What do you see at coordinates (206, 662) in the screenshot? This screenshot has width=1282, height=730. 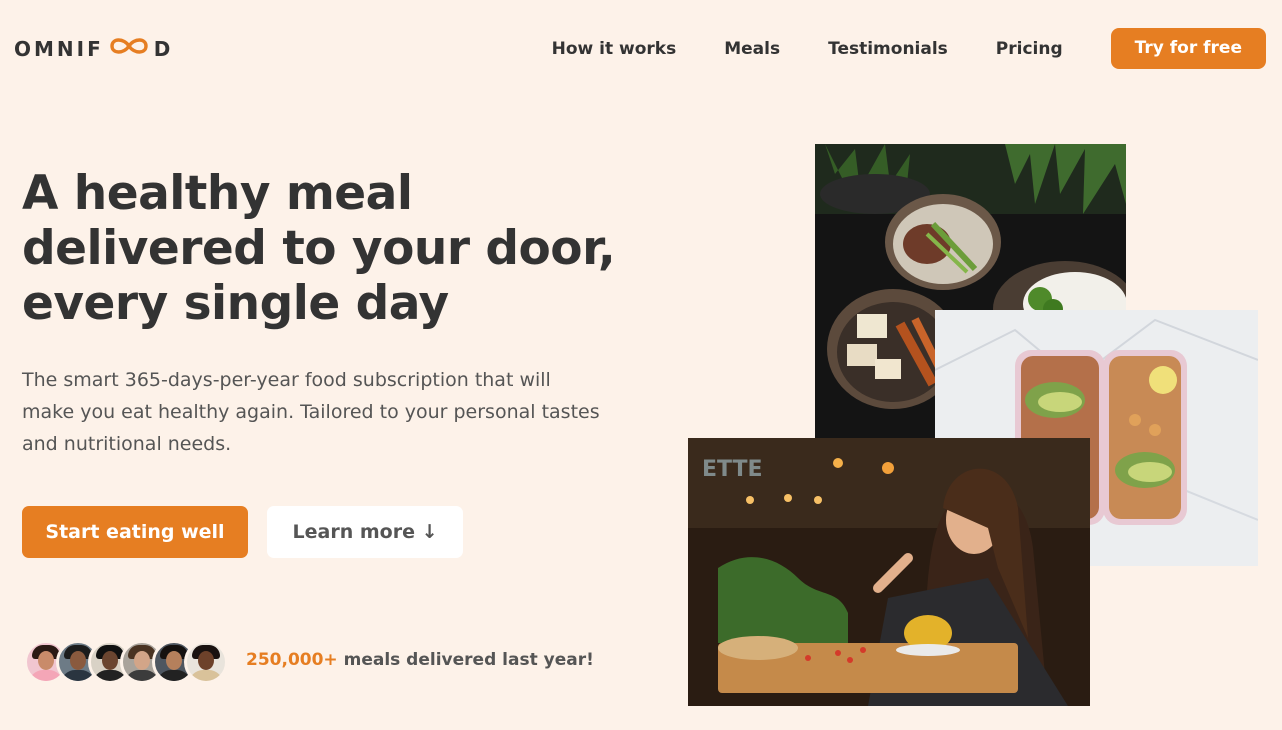 I see `avatar` at bounding box center [206, 662].